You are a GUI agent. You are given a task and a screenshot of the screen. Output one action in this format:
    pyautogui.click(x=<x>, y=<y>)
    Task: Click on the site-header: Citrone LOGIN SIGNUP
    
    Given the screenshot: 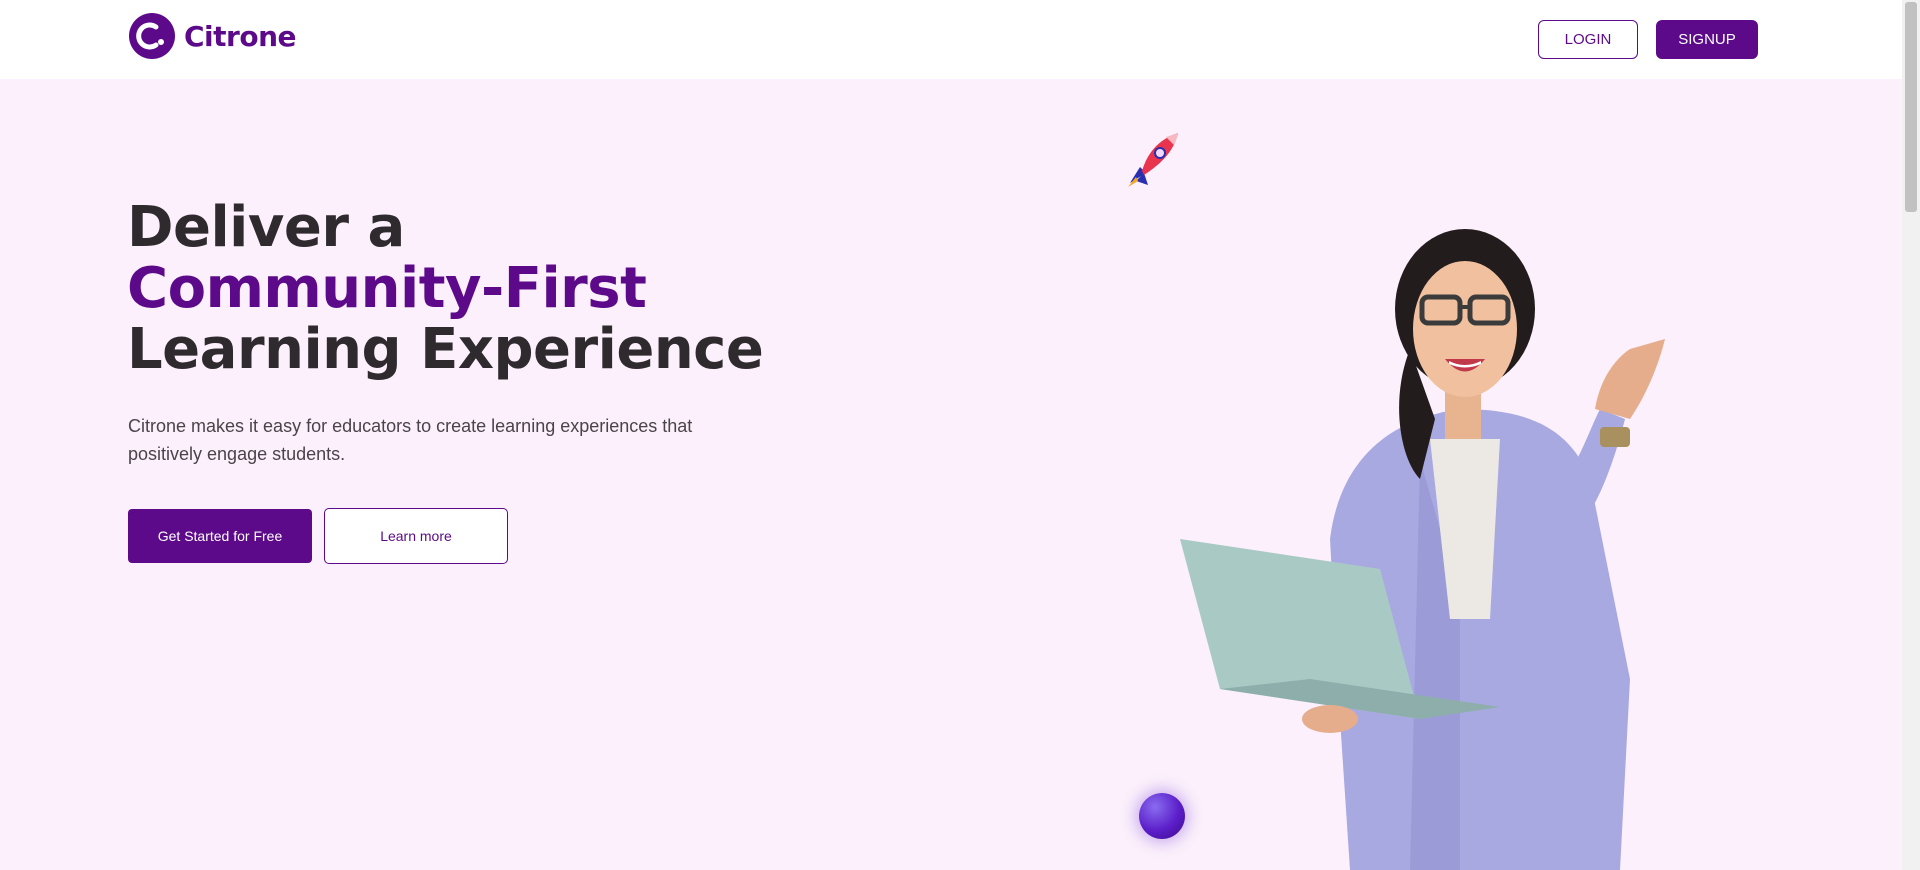 What is the action you would take?
    pyautogui.click(x=951, y=39)
    